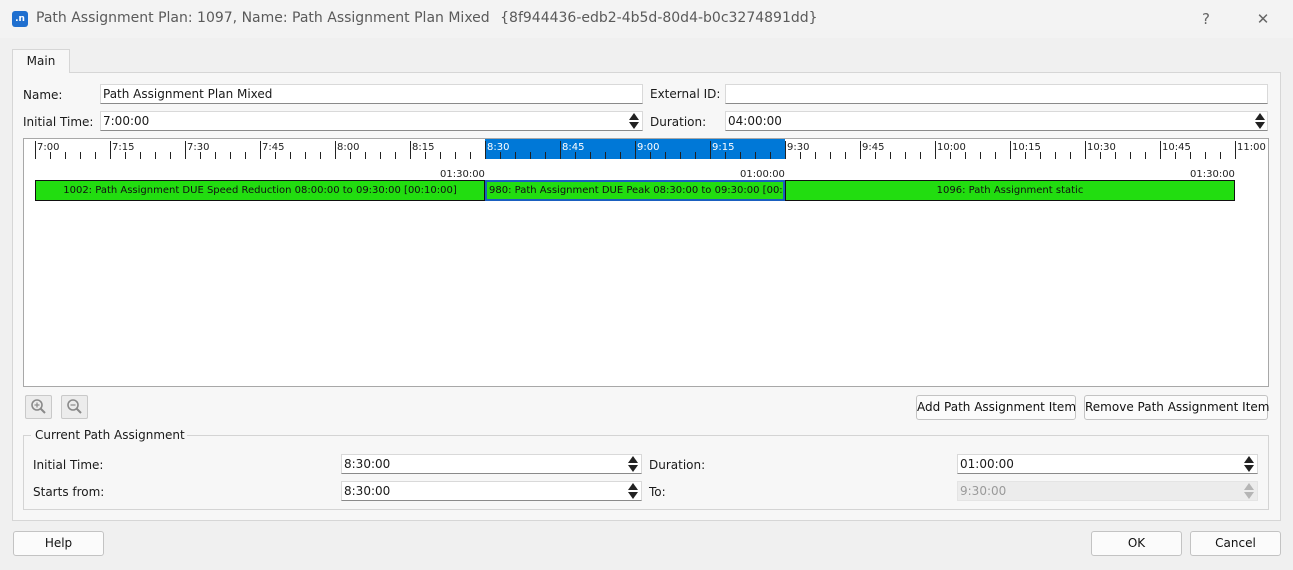 This screenshot has width=1293, height=570. What do you see at coordinates (996, 121) in the screenshot?
I see `duration-input: 04:00:00` at bounding box center [996, 121].